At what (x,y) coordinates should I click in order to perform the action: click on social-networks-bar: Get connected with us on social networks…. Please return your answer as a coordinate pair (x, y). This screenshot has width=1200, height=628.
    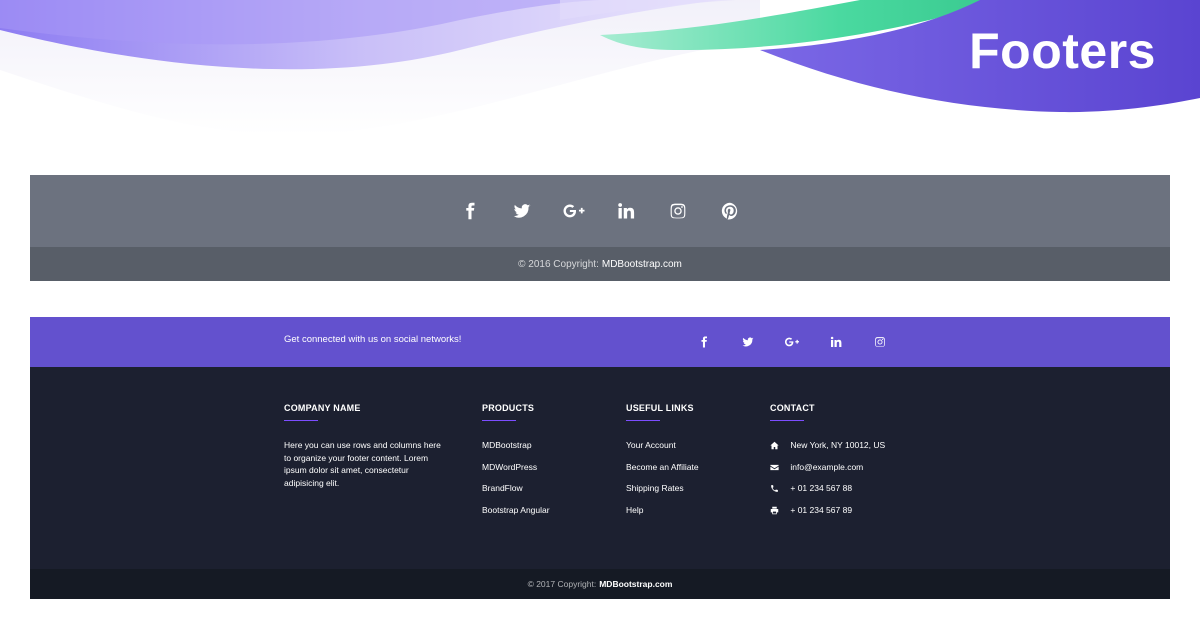
    Looking at the image, I should click on (600, 342).